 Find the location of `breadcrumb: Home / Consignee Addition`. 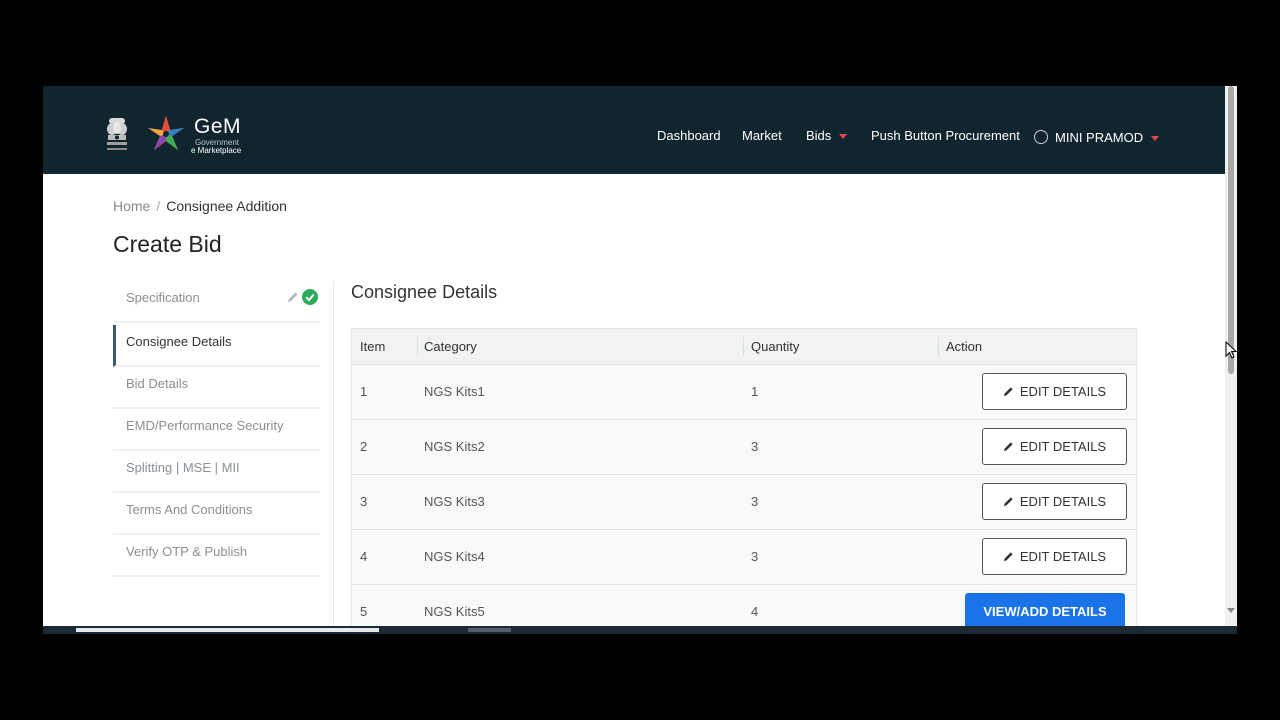

breadcrumb: Home / Consignee Addition is located at coordinates (200, 206).